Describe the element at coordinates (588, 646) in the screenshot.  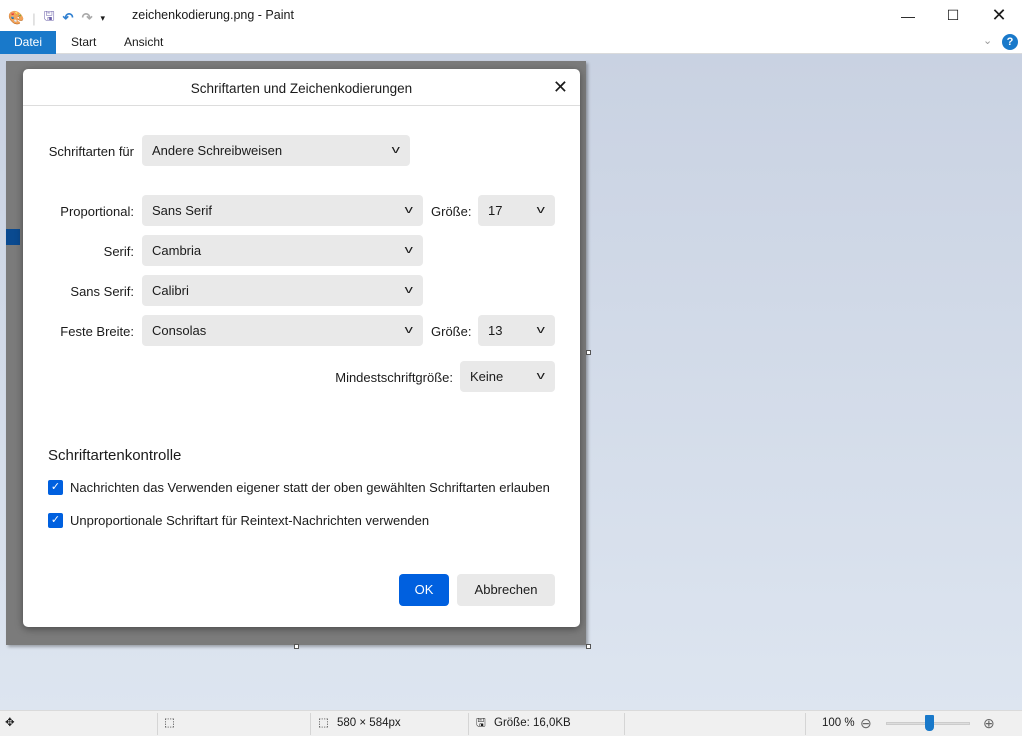
I see `resize-handle-corner` at that location.